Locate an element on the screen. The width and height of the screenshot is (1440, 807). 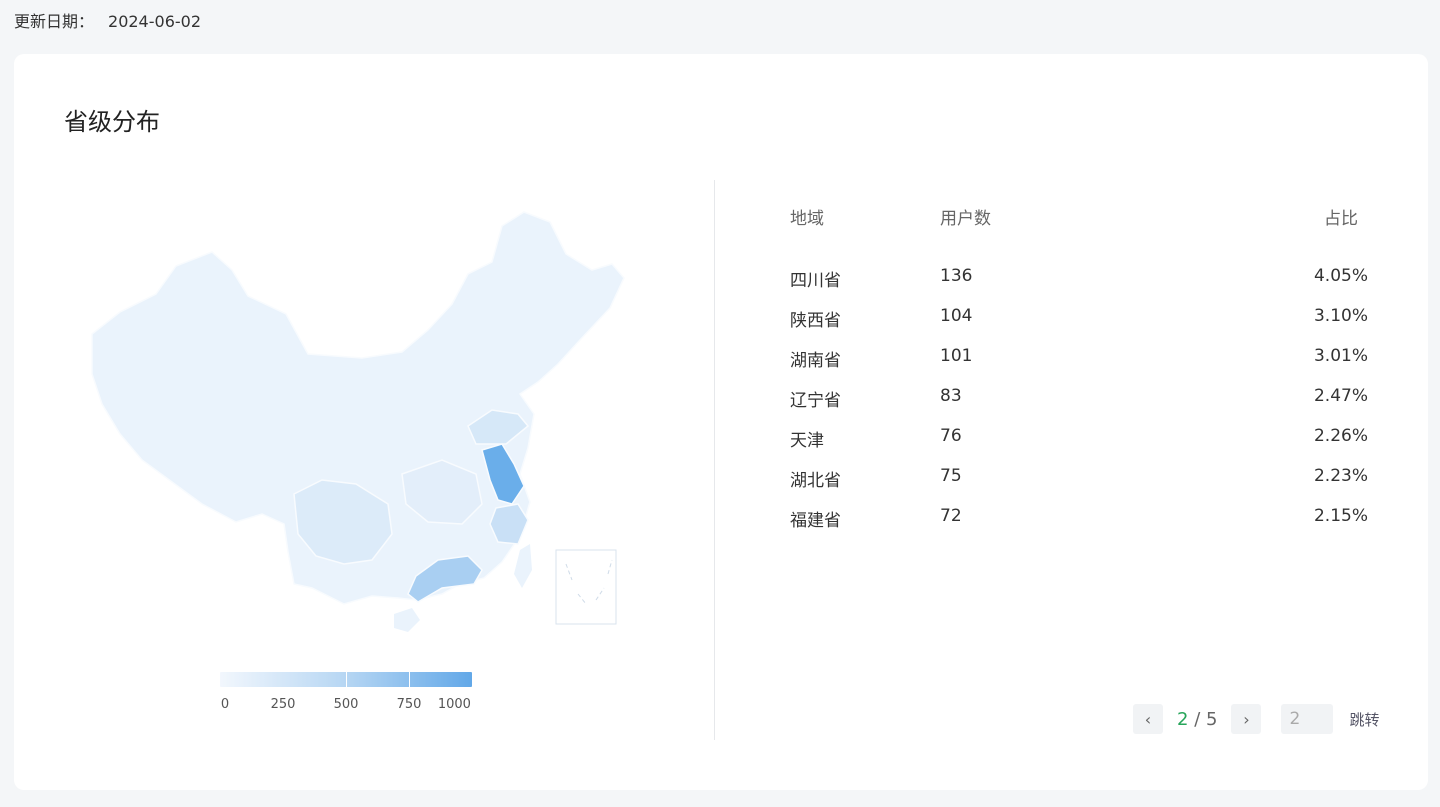
legend-gradient-bar is located at coordinates (346, 679).